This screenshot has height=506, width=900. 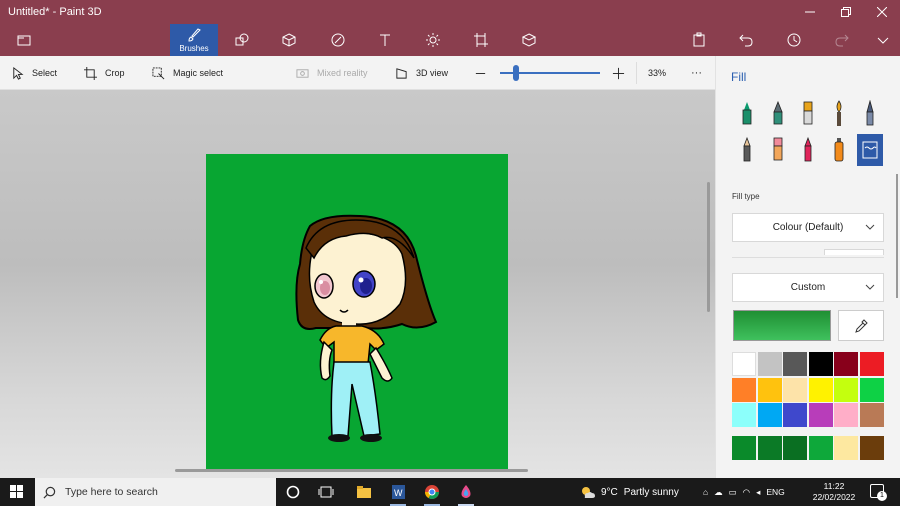 I want to click on windows-start-icon, so click(x=17, y=492).